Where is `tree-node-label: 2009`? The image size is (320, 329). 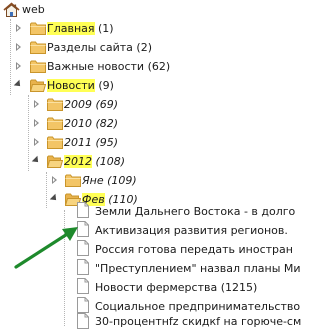
tree-node-label: 2009 is located at coordinates (78, 104).